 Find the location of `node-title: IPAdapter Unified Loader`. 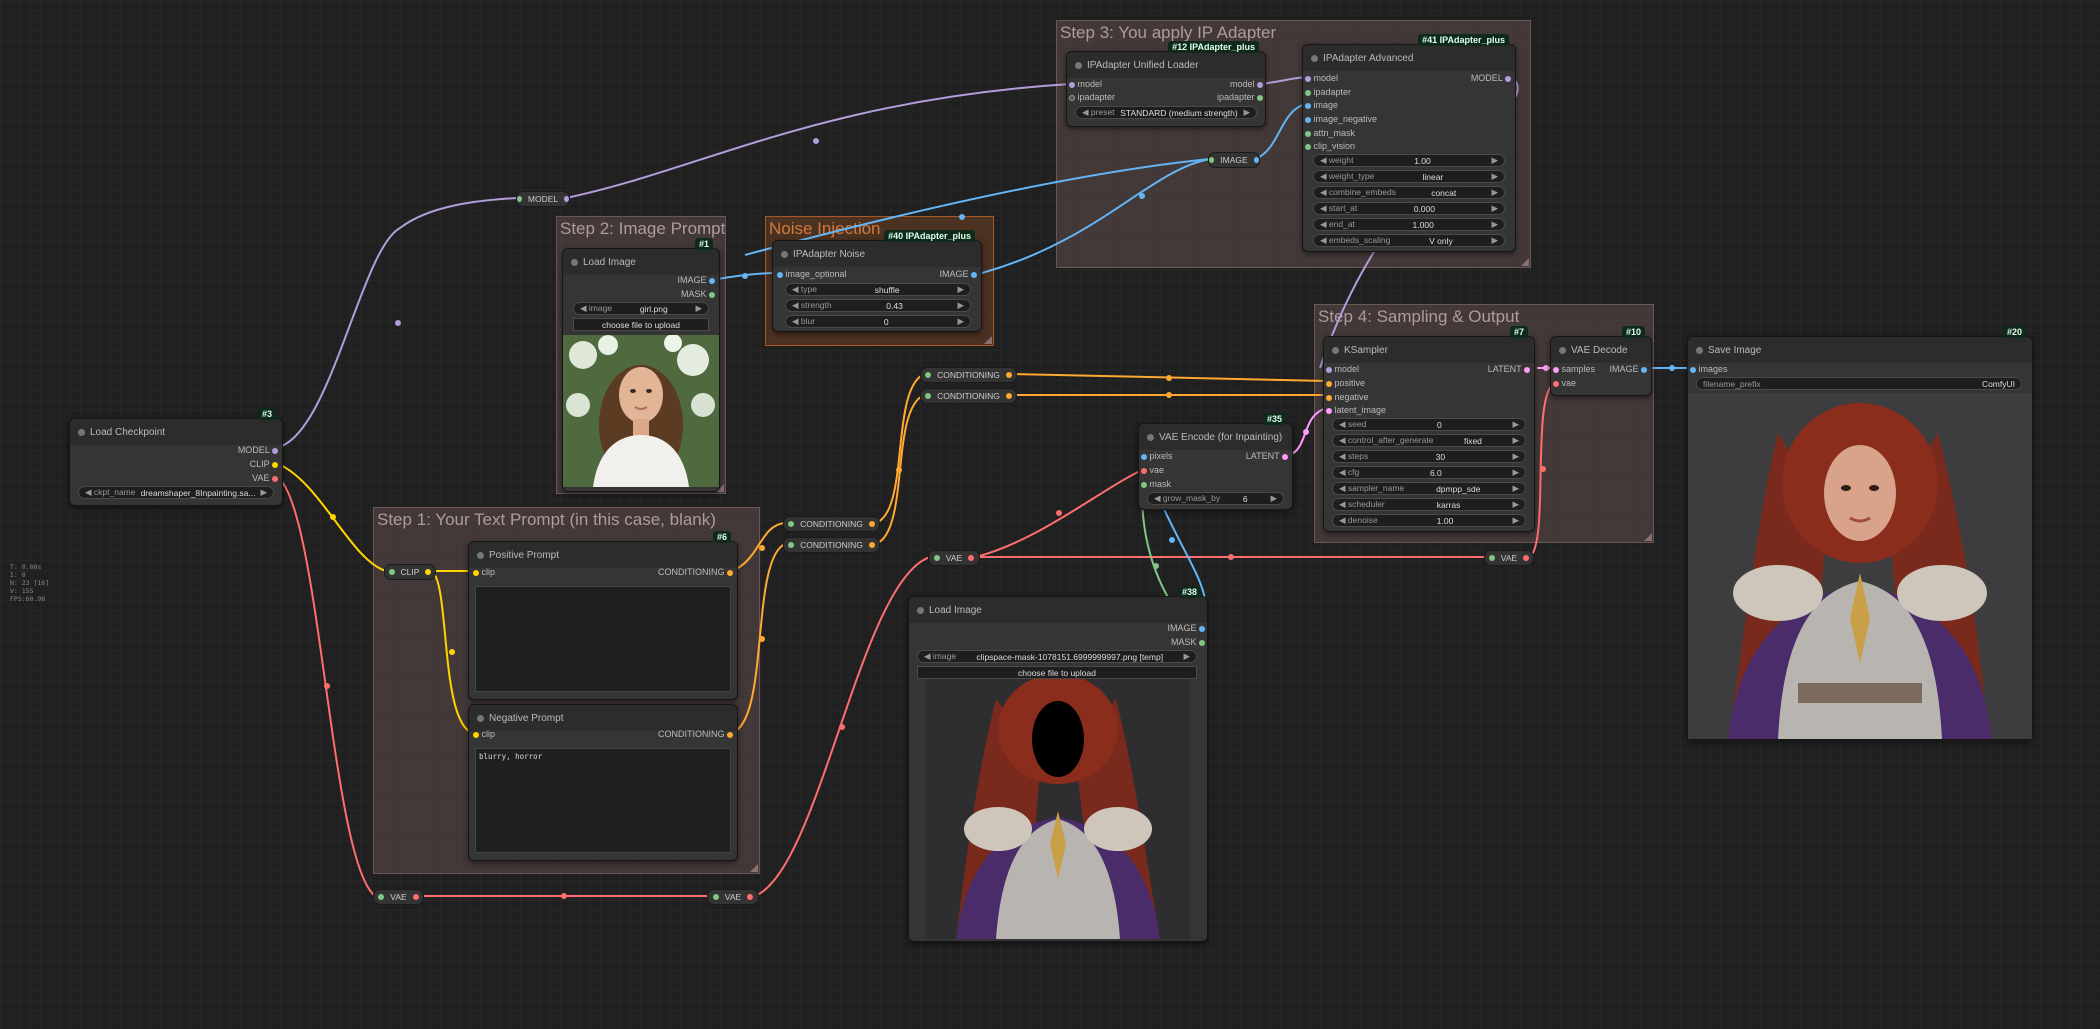

node-title: IPAdapter Unified Loader is located at coordinates (1166, 65).